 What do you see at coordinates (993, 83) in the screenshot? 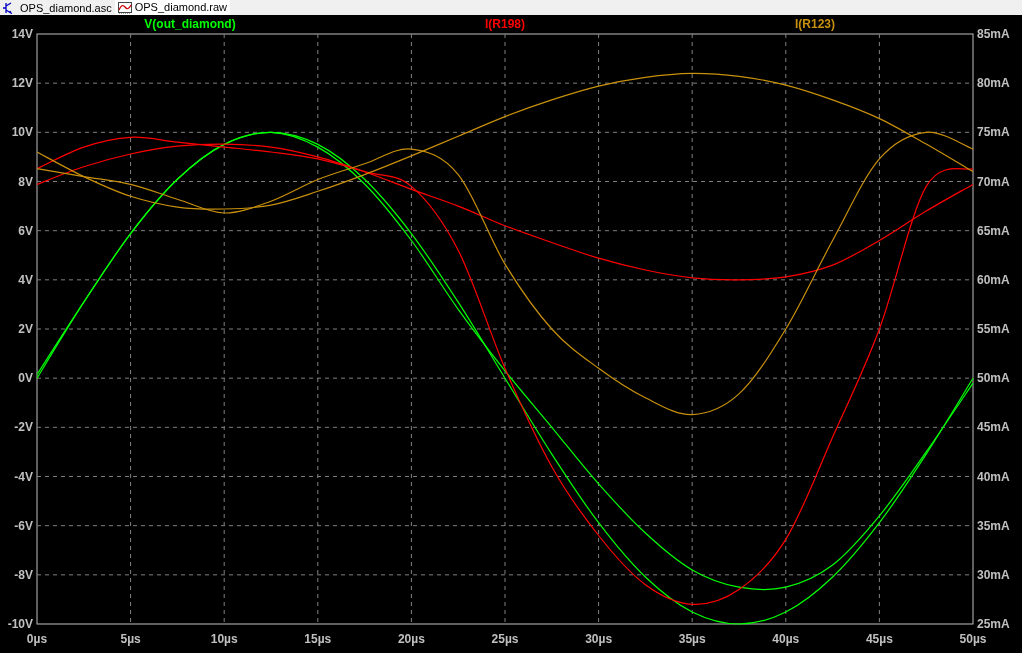
I see `y2-tick-label: 80mA` at bounding box center [993, 83].